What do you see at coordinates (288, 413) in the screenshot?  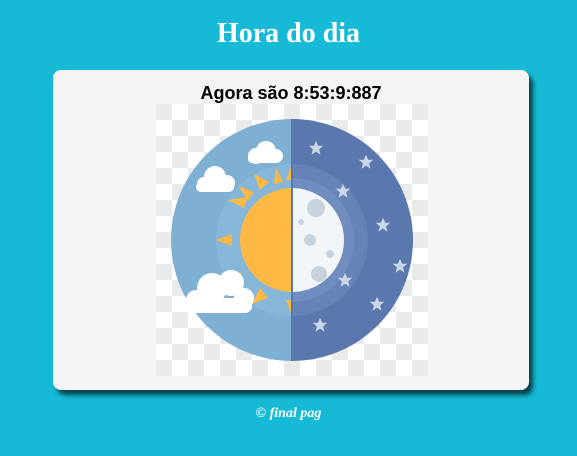 I see `footer-text: © final pag` at bounding box center [288, 413].